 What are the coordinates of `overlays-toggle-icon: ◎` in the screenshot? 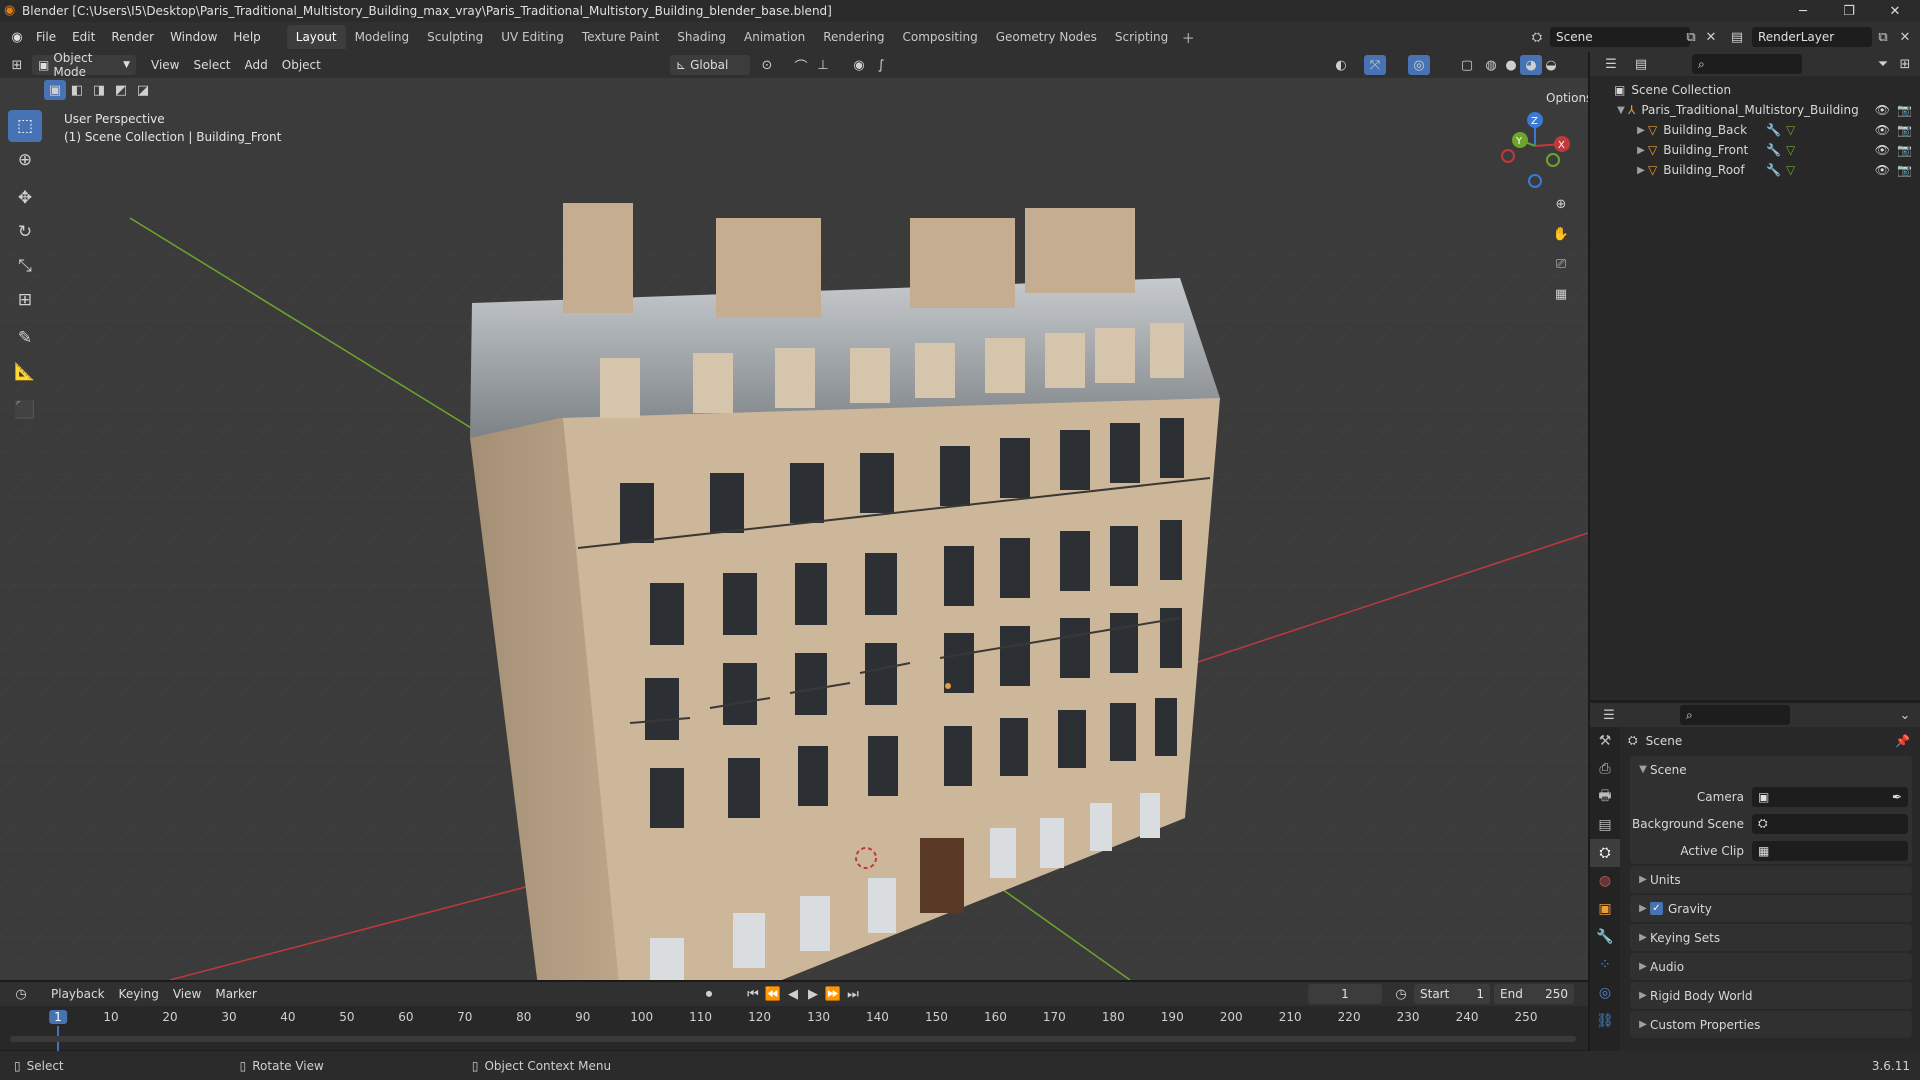 It's located at (1419, 65).